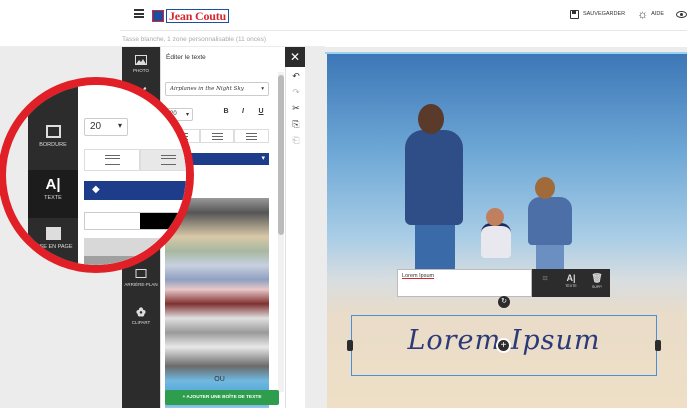  What do you see at coordinates (53, 247) in the screenshot?
I see `tool-layout-label: MISE EN PAGE` at bounding box center [53, 247].